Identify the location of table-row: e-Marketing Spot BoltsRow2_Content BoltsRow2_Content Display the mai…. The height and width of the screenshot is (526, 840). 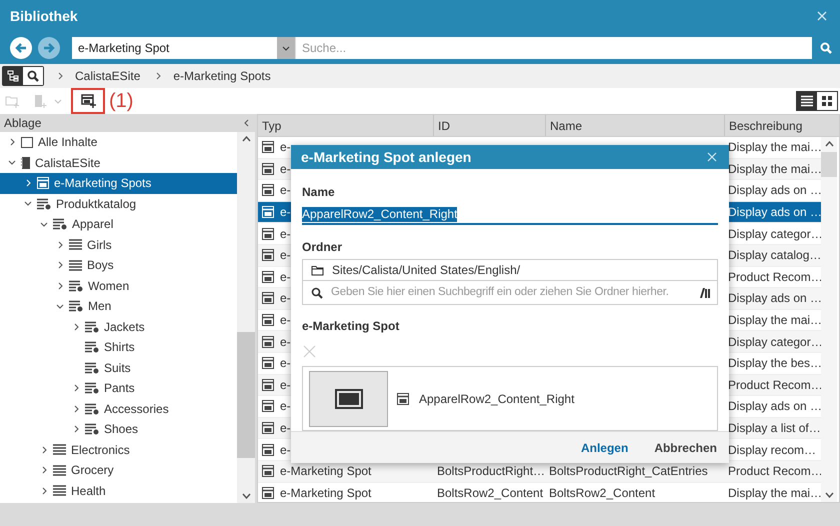
(539, 492).